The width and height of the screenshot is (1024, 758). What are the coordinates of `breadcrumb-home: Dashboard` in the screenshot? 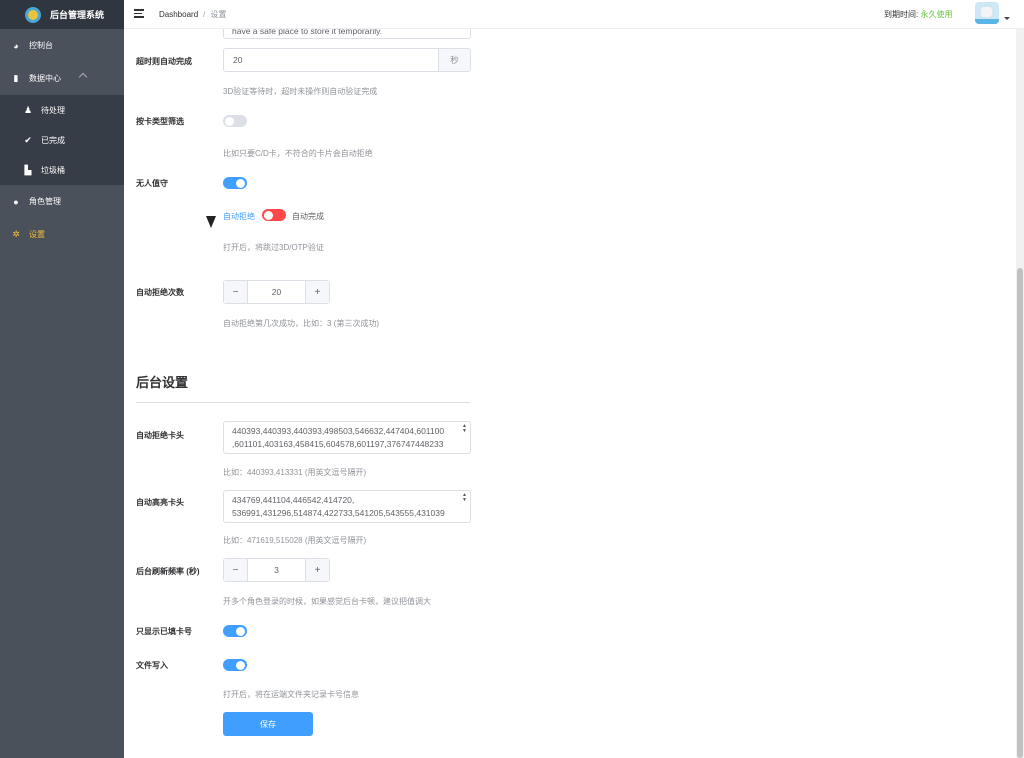 It's located at (178, 14).